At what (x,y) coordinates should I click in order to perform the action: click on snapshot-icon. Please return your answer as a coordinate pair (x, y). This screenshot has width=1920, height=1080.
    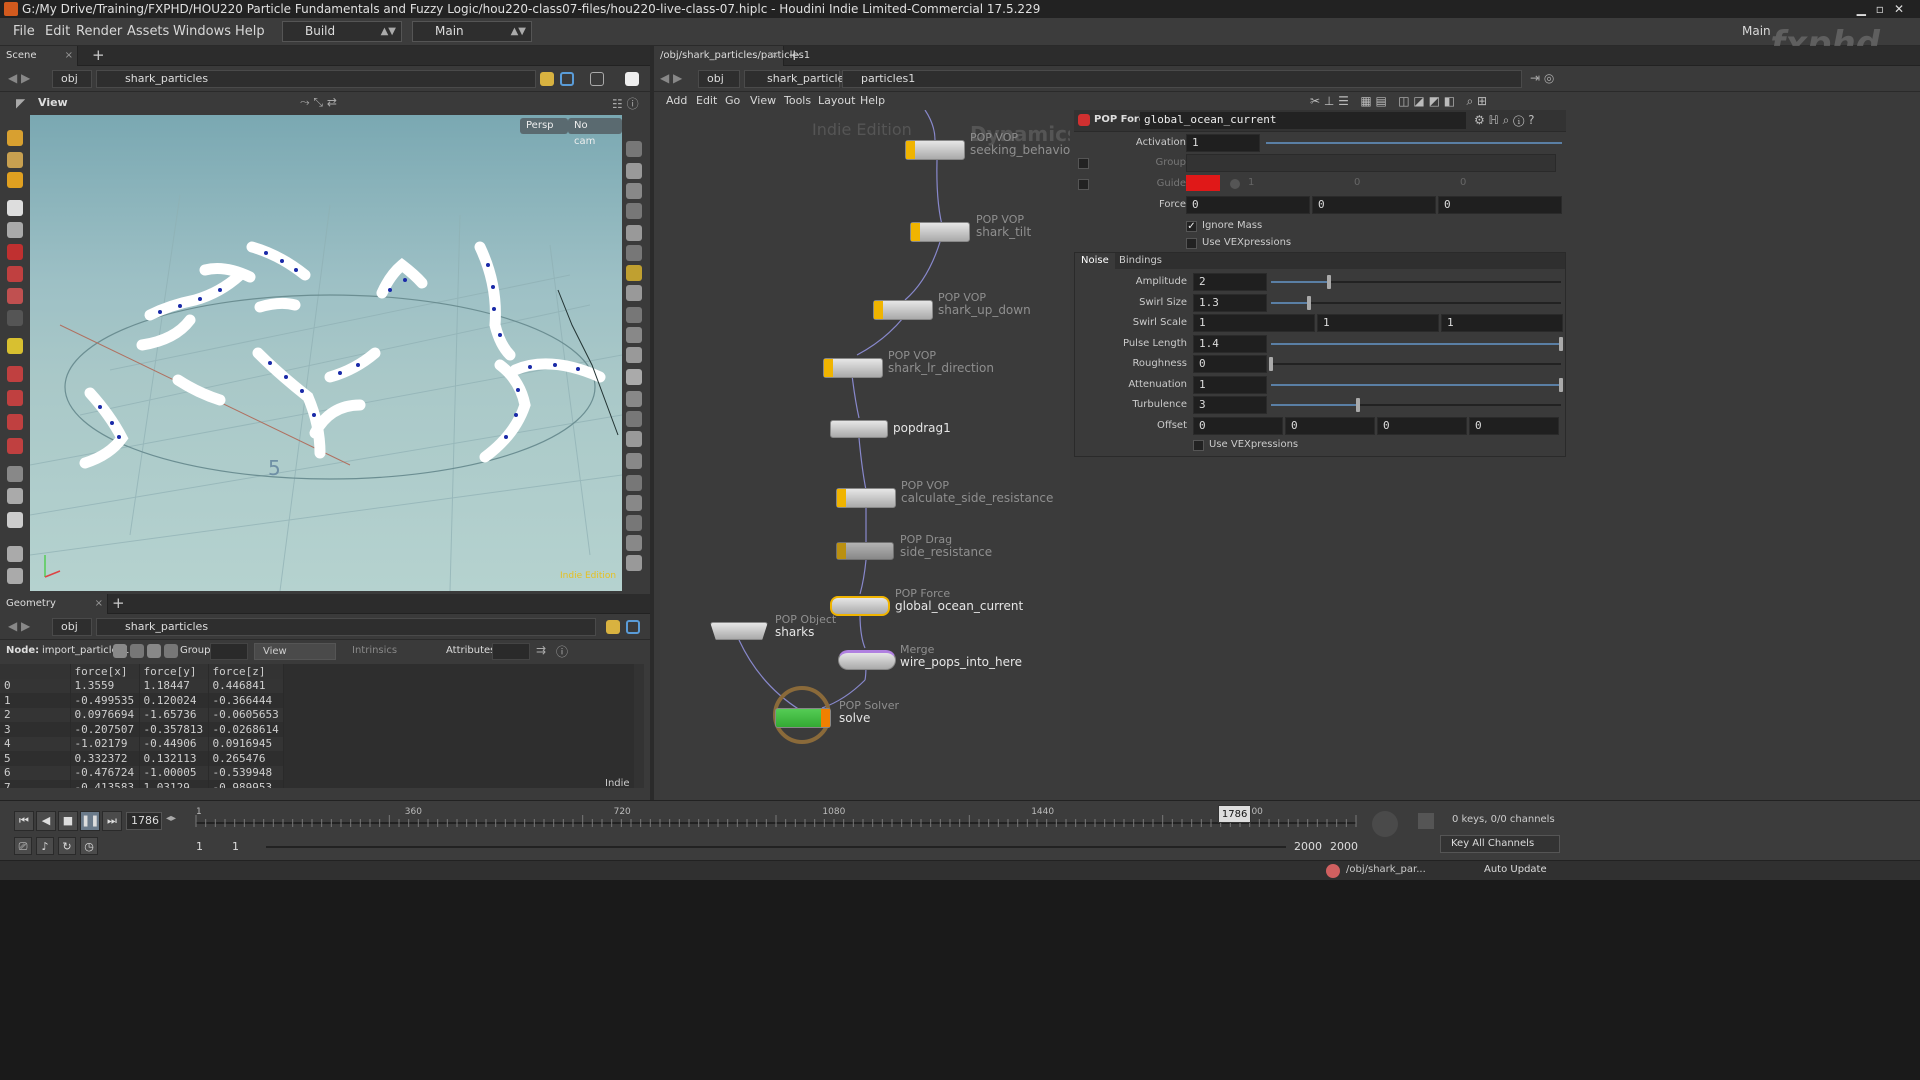
    Looking at the image, I should click on (634, 377).